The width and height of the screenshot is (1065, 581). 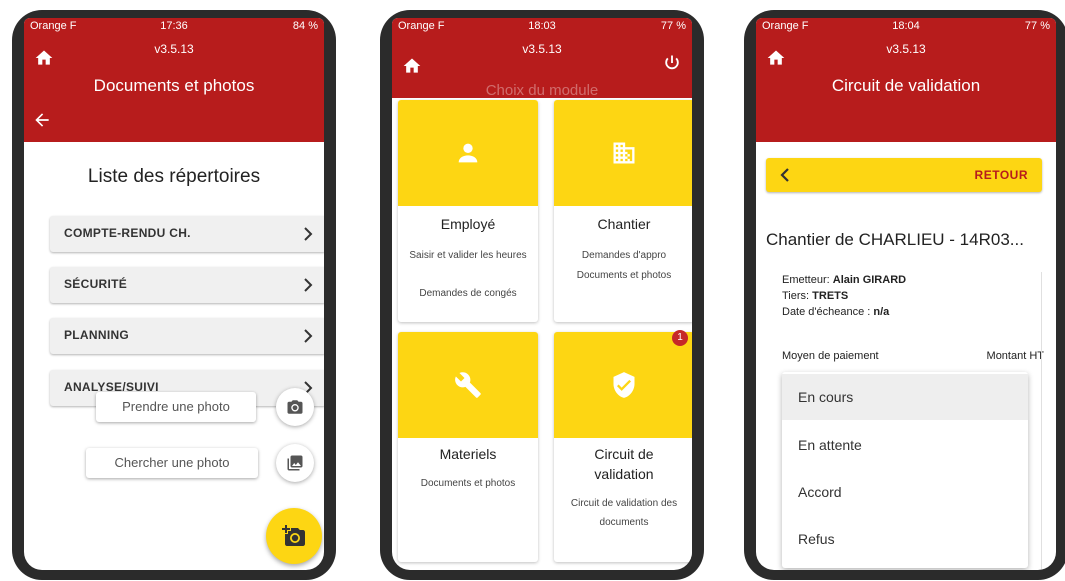 I want to click on add-photo-button, so click(x=294, y=536).